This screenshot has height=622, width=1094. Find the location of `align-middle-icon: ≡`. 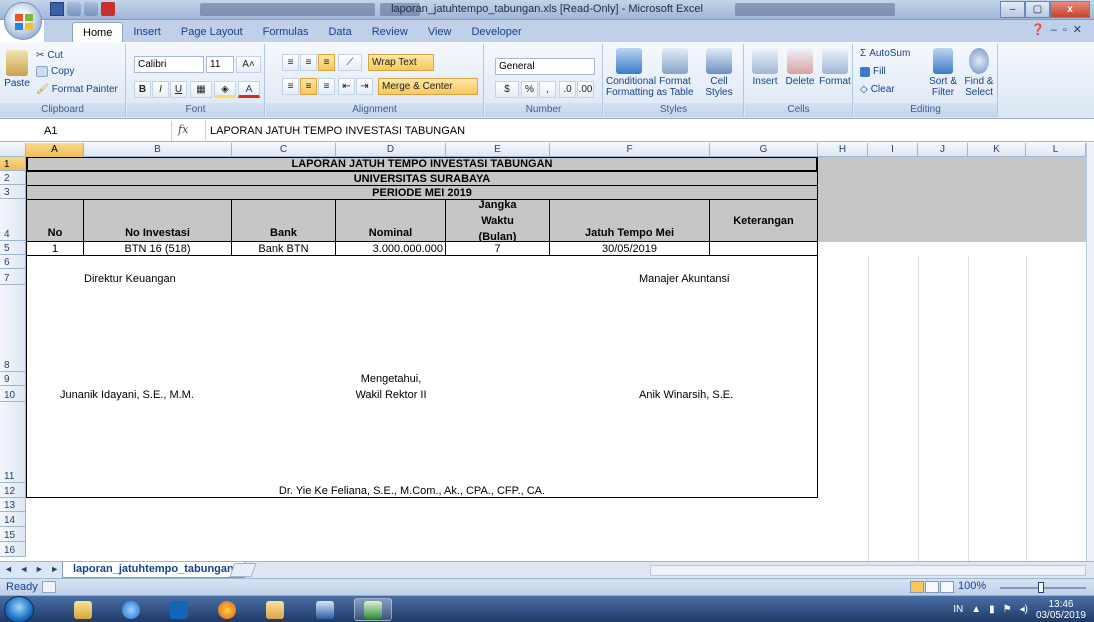

align-middle-icon: ≡ is located at coordinates (308, 62).